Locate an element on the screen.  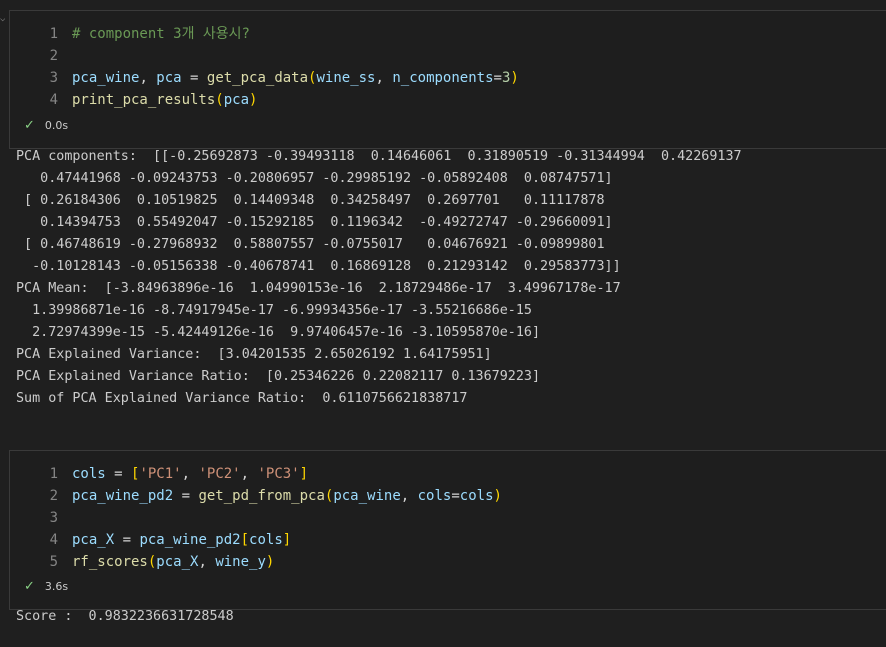
code-token: wine_y is located at coordinates (240, 562).